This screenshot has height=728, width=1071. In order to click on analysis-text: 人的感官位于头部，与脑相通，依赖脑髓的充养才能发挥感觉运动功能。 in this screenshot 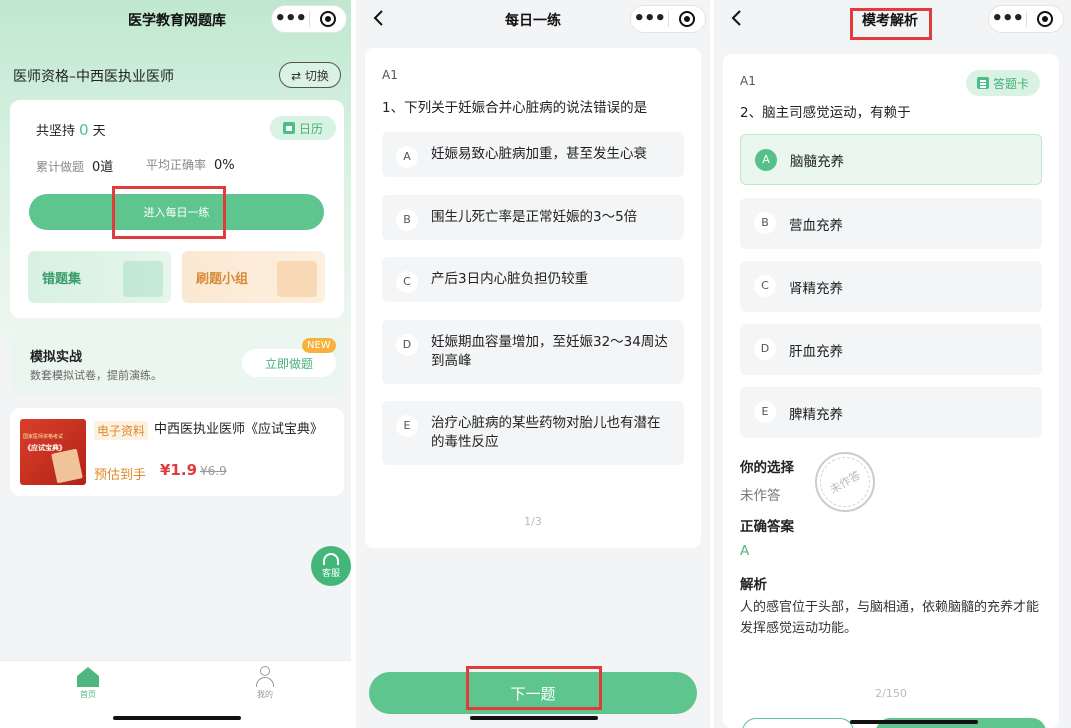, I will do `click(890, 618)`.